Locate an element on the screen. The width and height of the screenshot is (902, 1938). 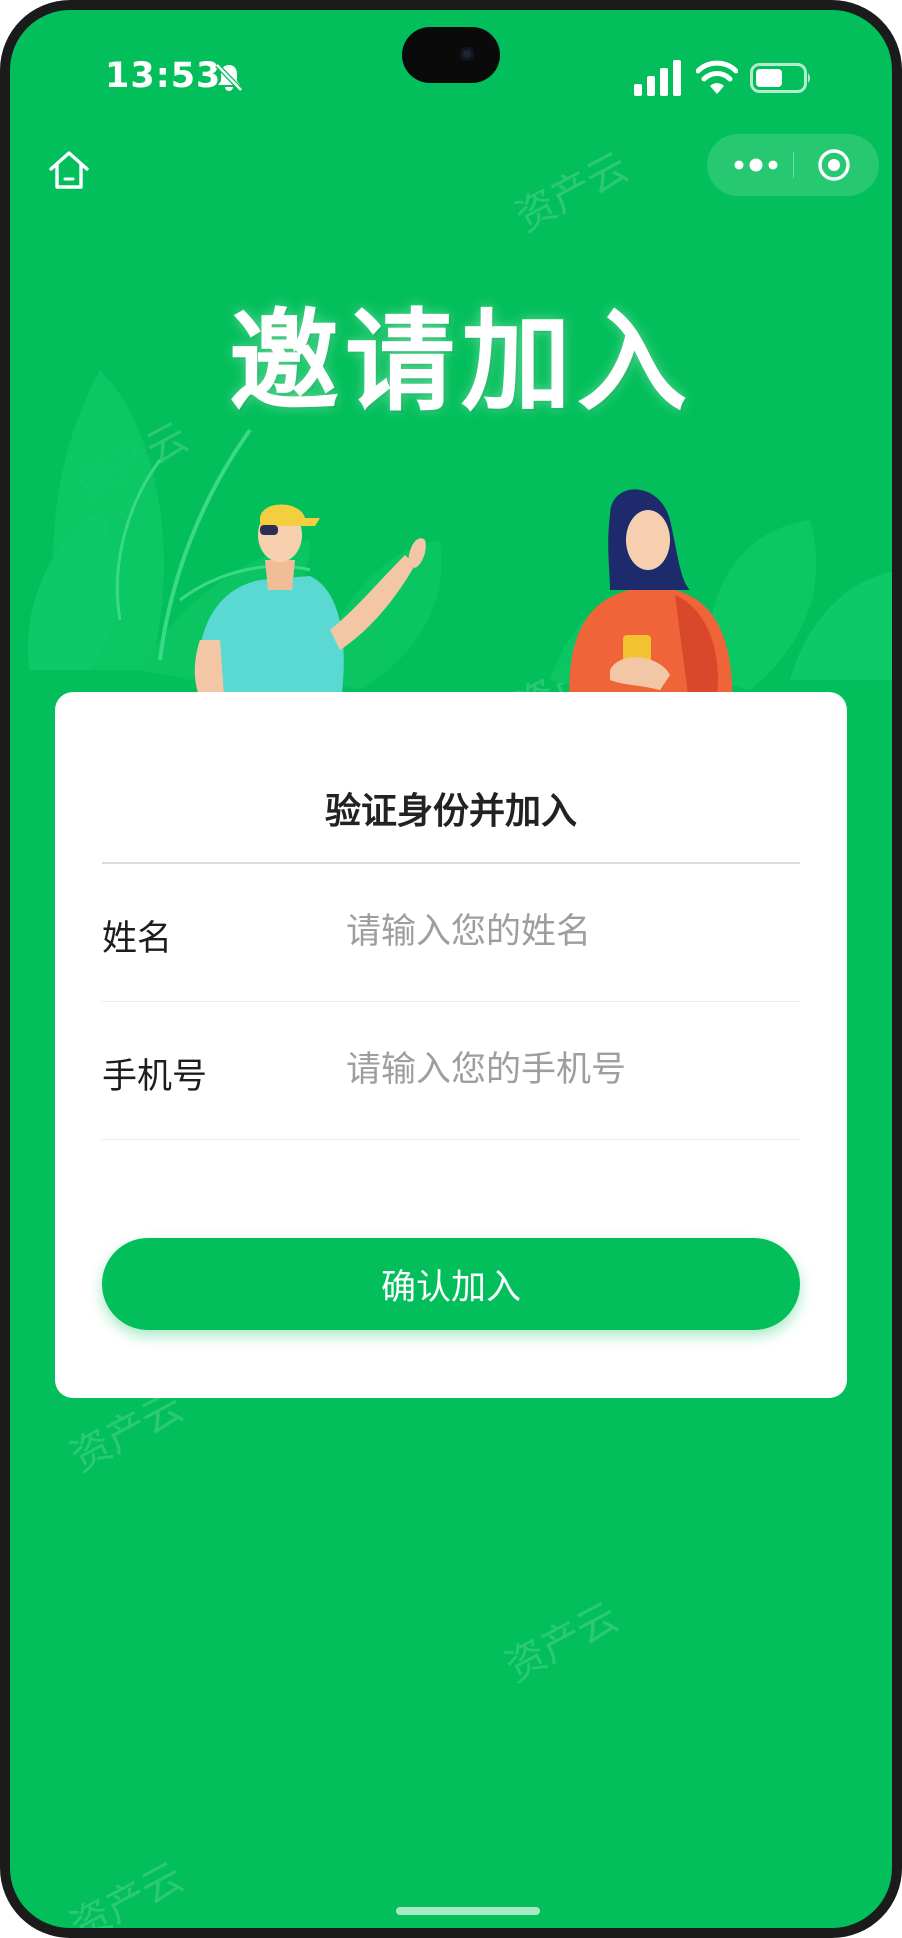
home-icon is located at coordinates (69, 171).